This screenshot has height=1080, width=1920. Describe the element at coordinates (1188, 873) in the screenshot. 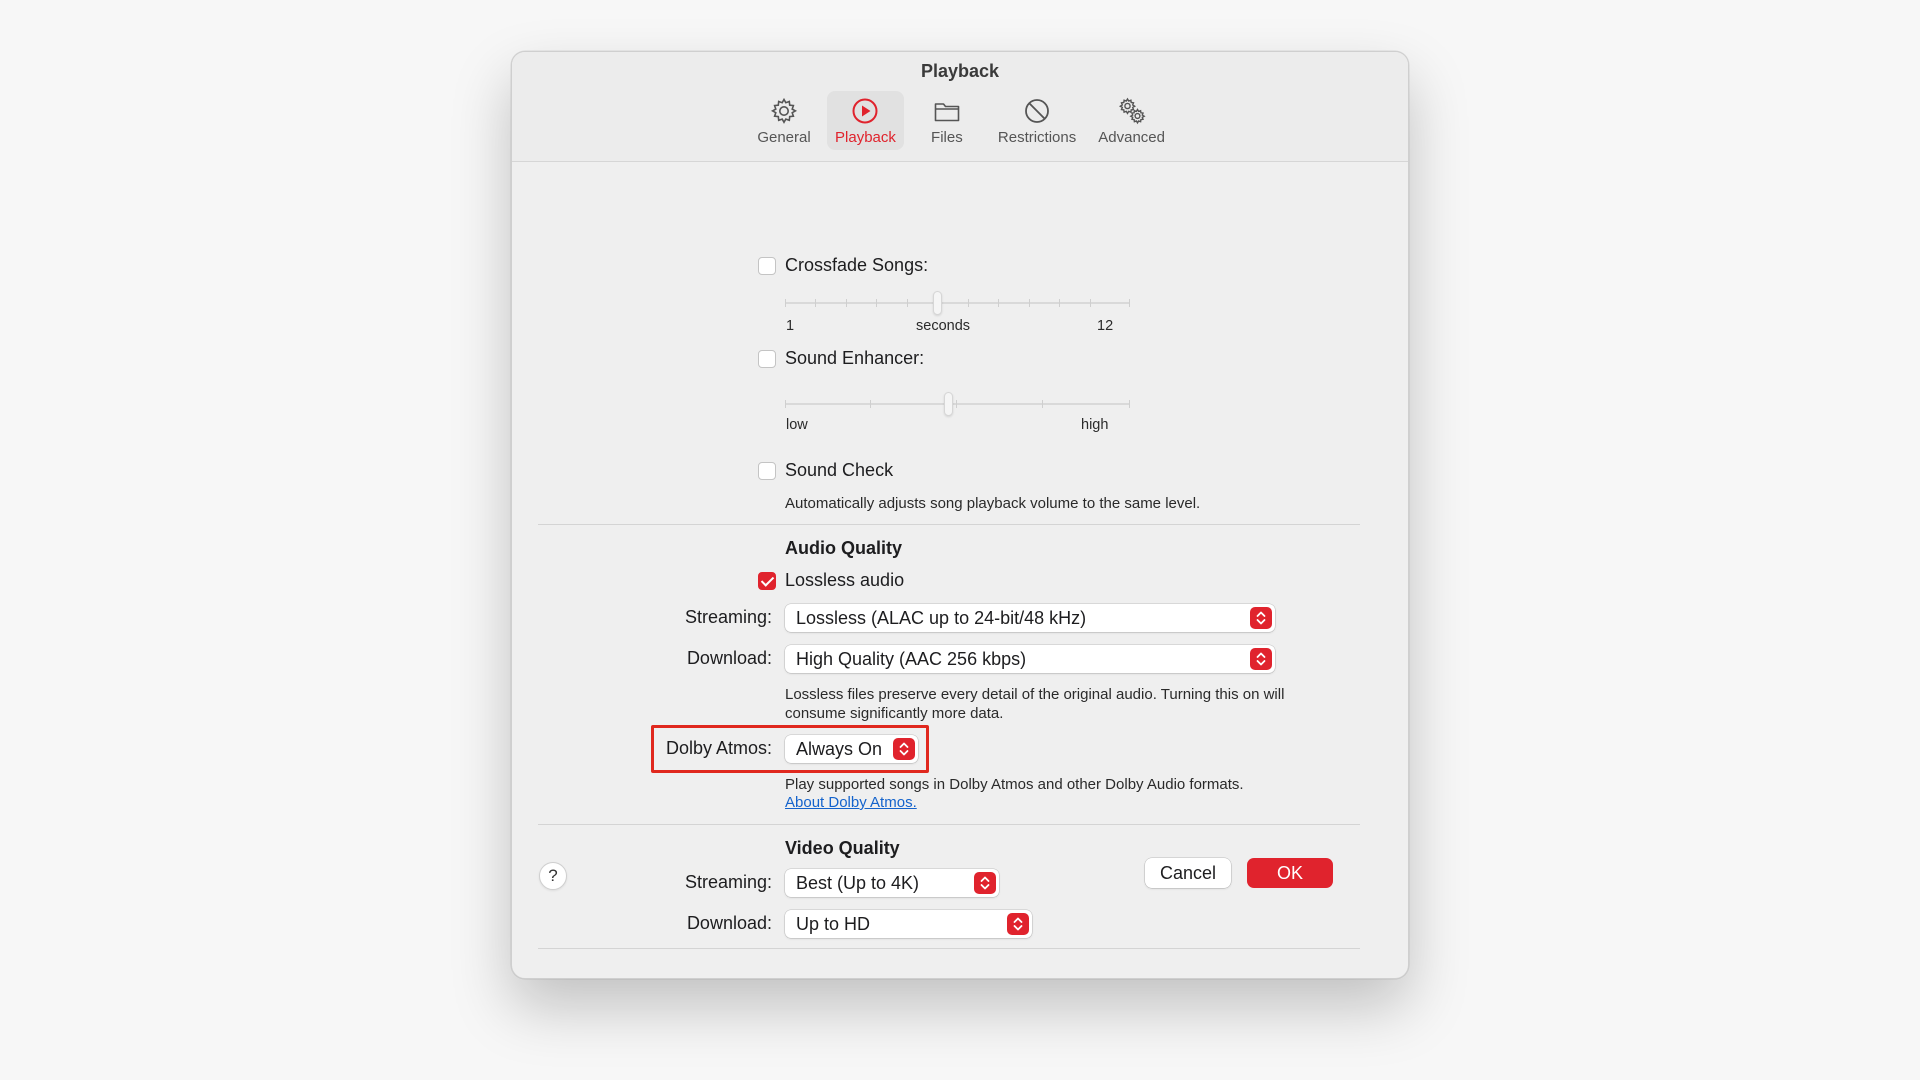

I see `cancel-button: Cancel` at that location.